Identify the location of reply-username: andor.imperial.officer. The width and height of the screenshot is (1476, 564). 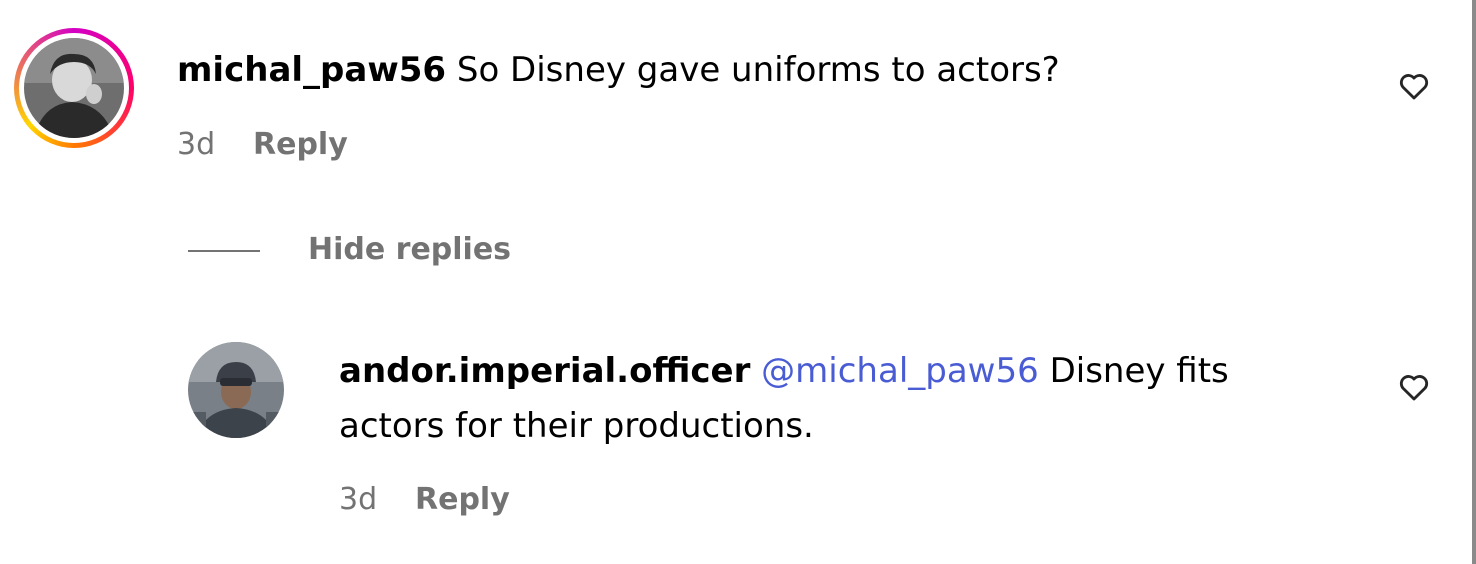
(544, 371).